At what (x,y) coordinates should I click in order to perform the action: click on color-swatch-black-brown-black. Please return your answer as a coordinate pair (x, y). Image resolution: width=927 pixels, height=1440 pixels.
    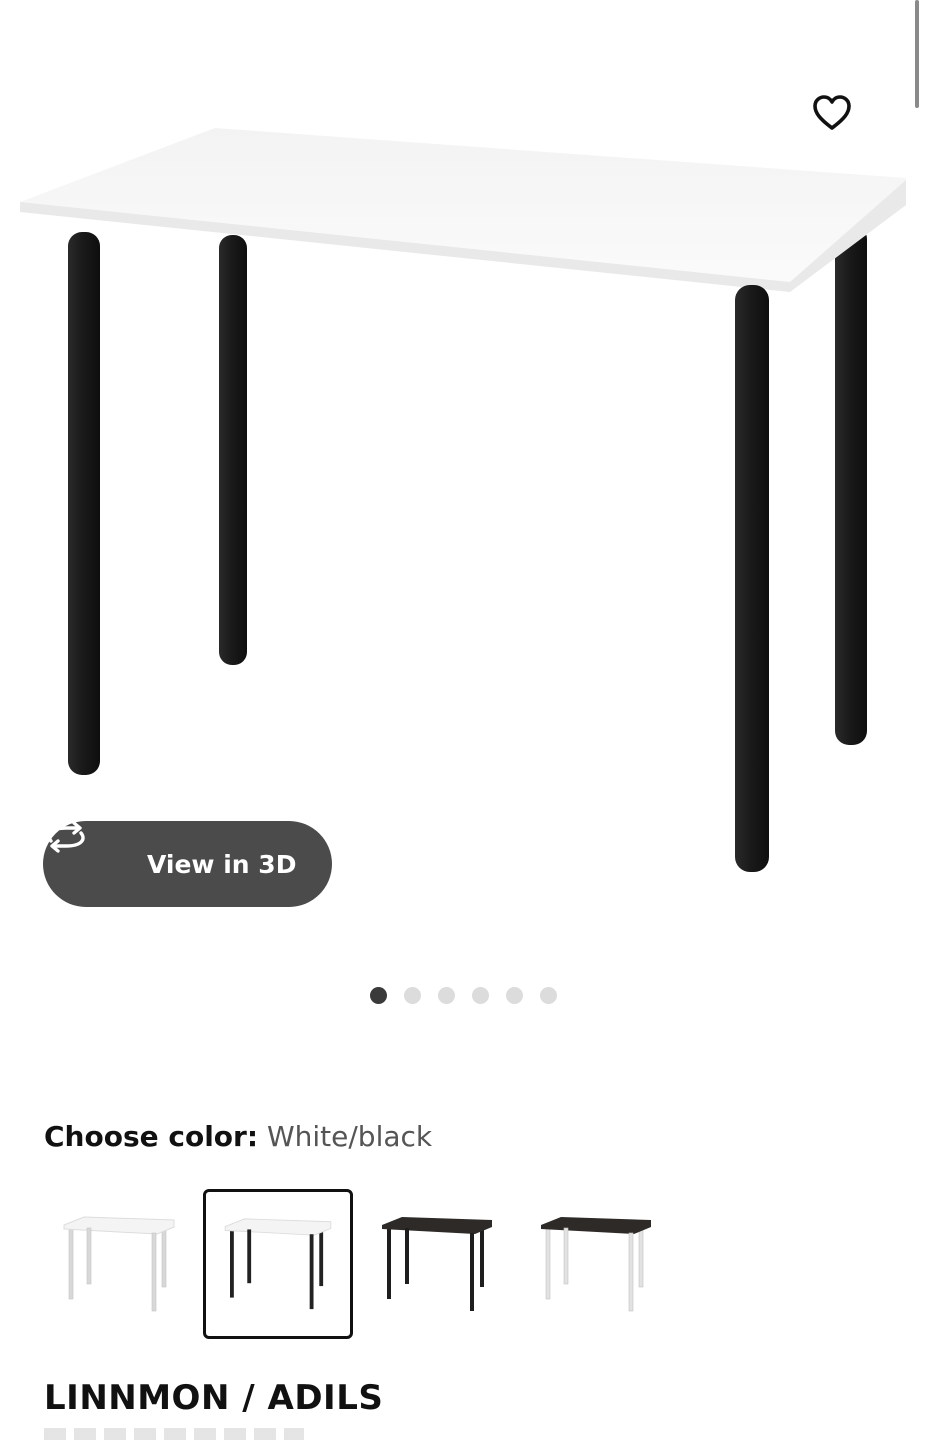
    Looking at the image, I should click on (437, 1264).